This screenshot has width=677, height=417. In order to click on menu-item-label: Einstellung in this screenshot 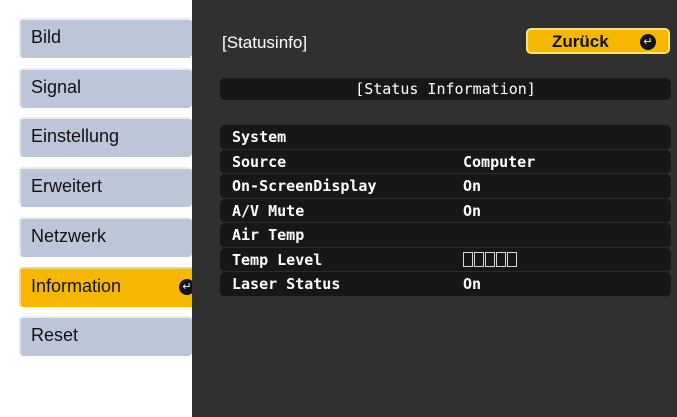, I will do `click(75, 136)`.